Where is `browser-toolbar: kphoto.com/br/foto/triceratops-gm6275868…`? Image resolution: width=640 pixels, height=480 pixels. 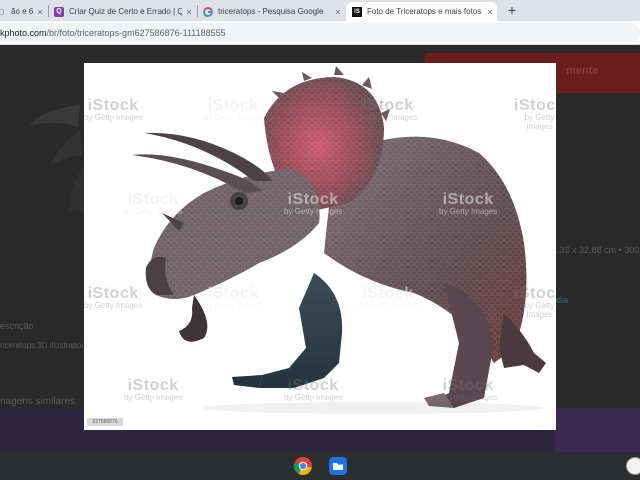 browser-toolbar: kphoto.com/br/foto/triceratops-gm6275868… is located at coordinates (320, 33).